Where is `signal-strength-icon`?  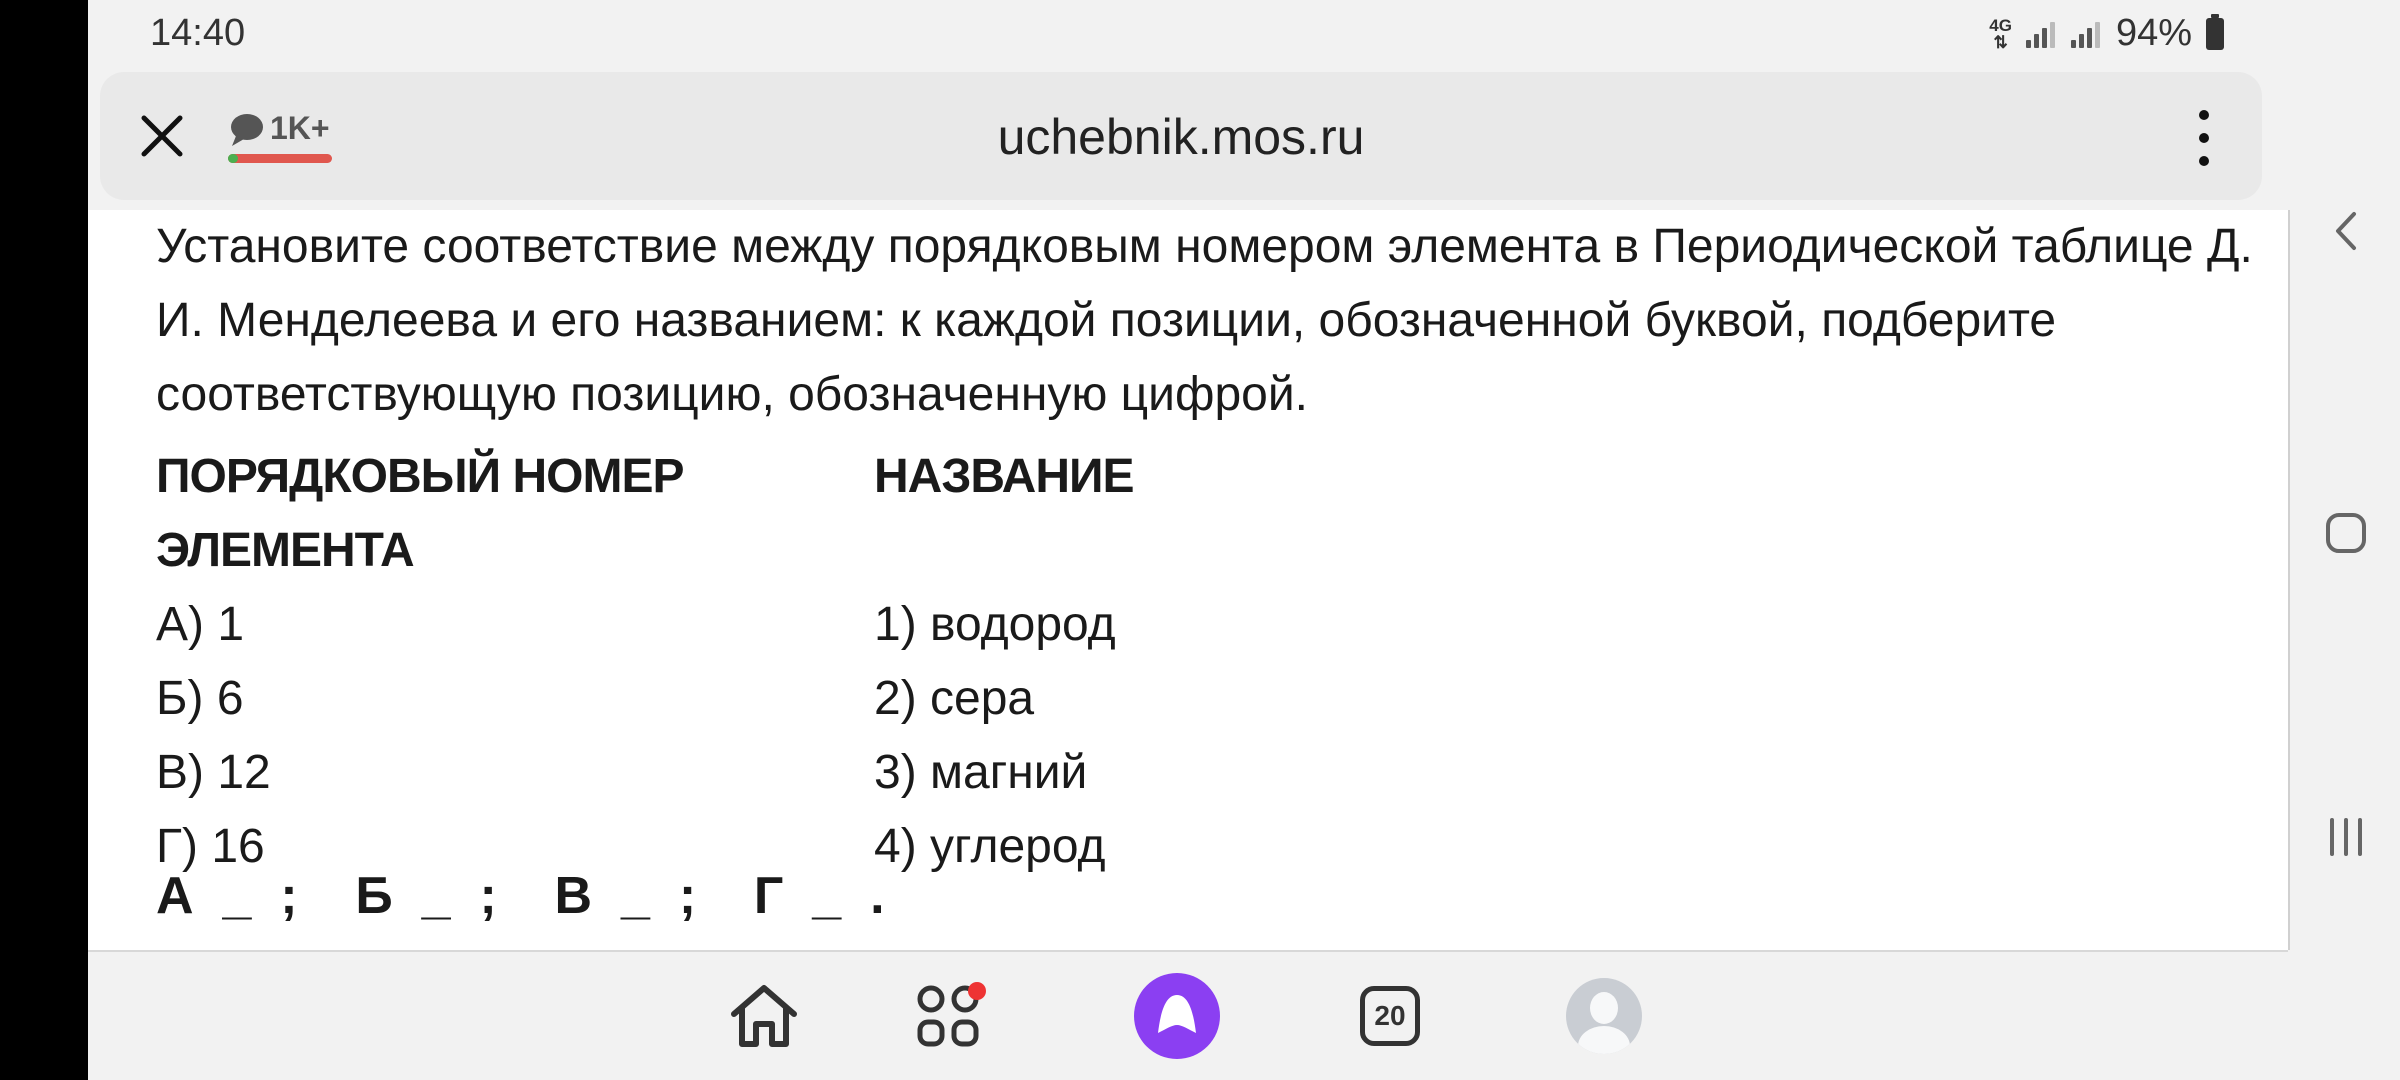 signal-strength-icon is located at coordinates (2040, 34).